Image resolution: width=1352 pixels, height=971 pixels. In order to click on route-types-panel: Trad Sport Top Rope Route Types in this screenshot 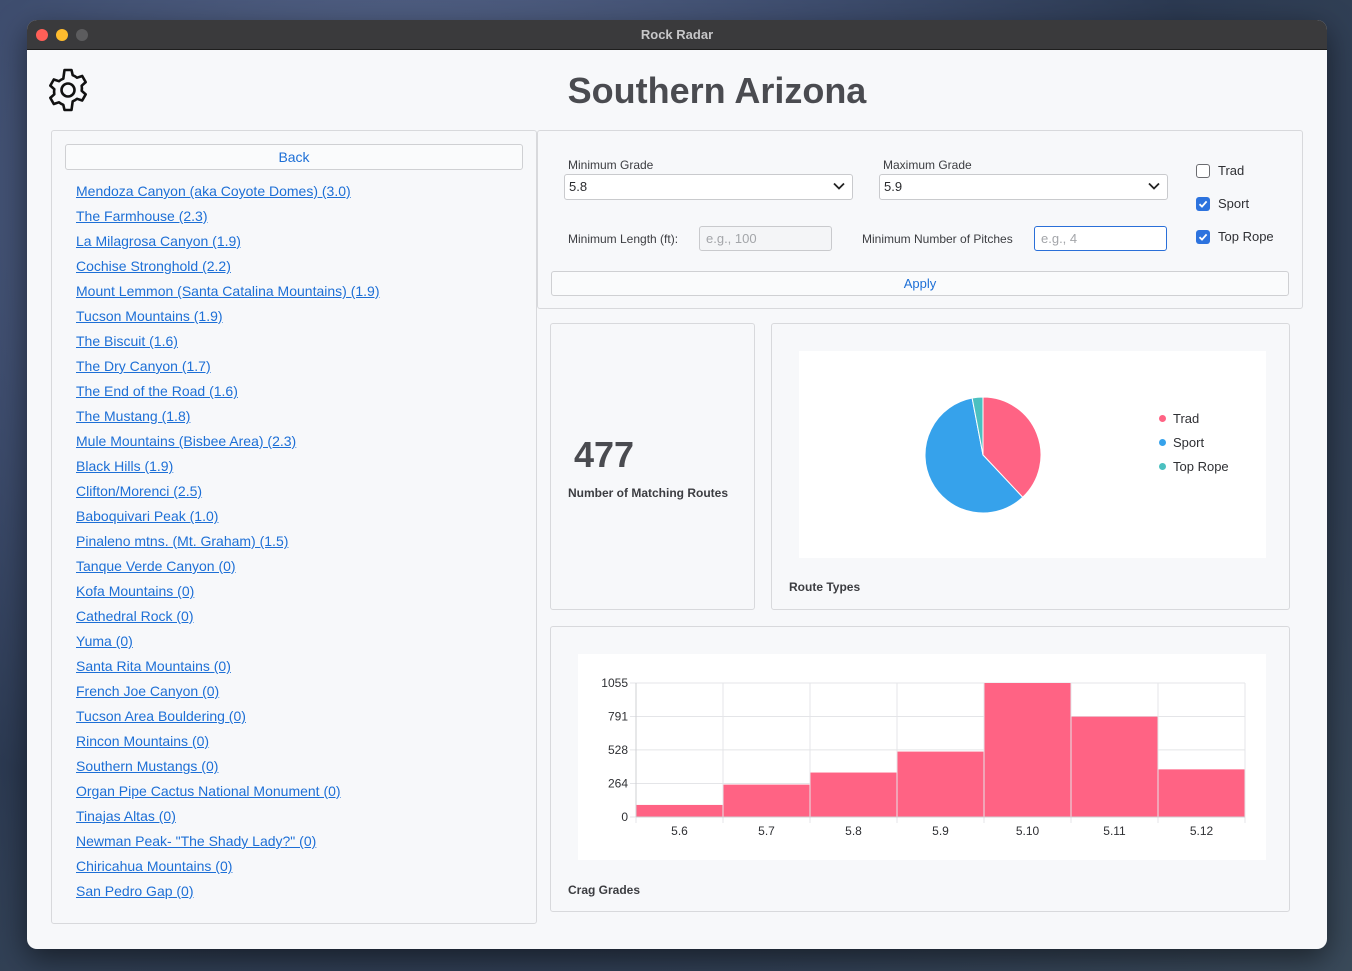, I will do `click(1030, 466)`.